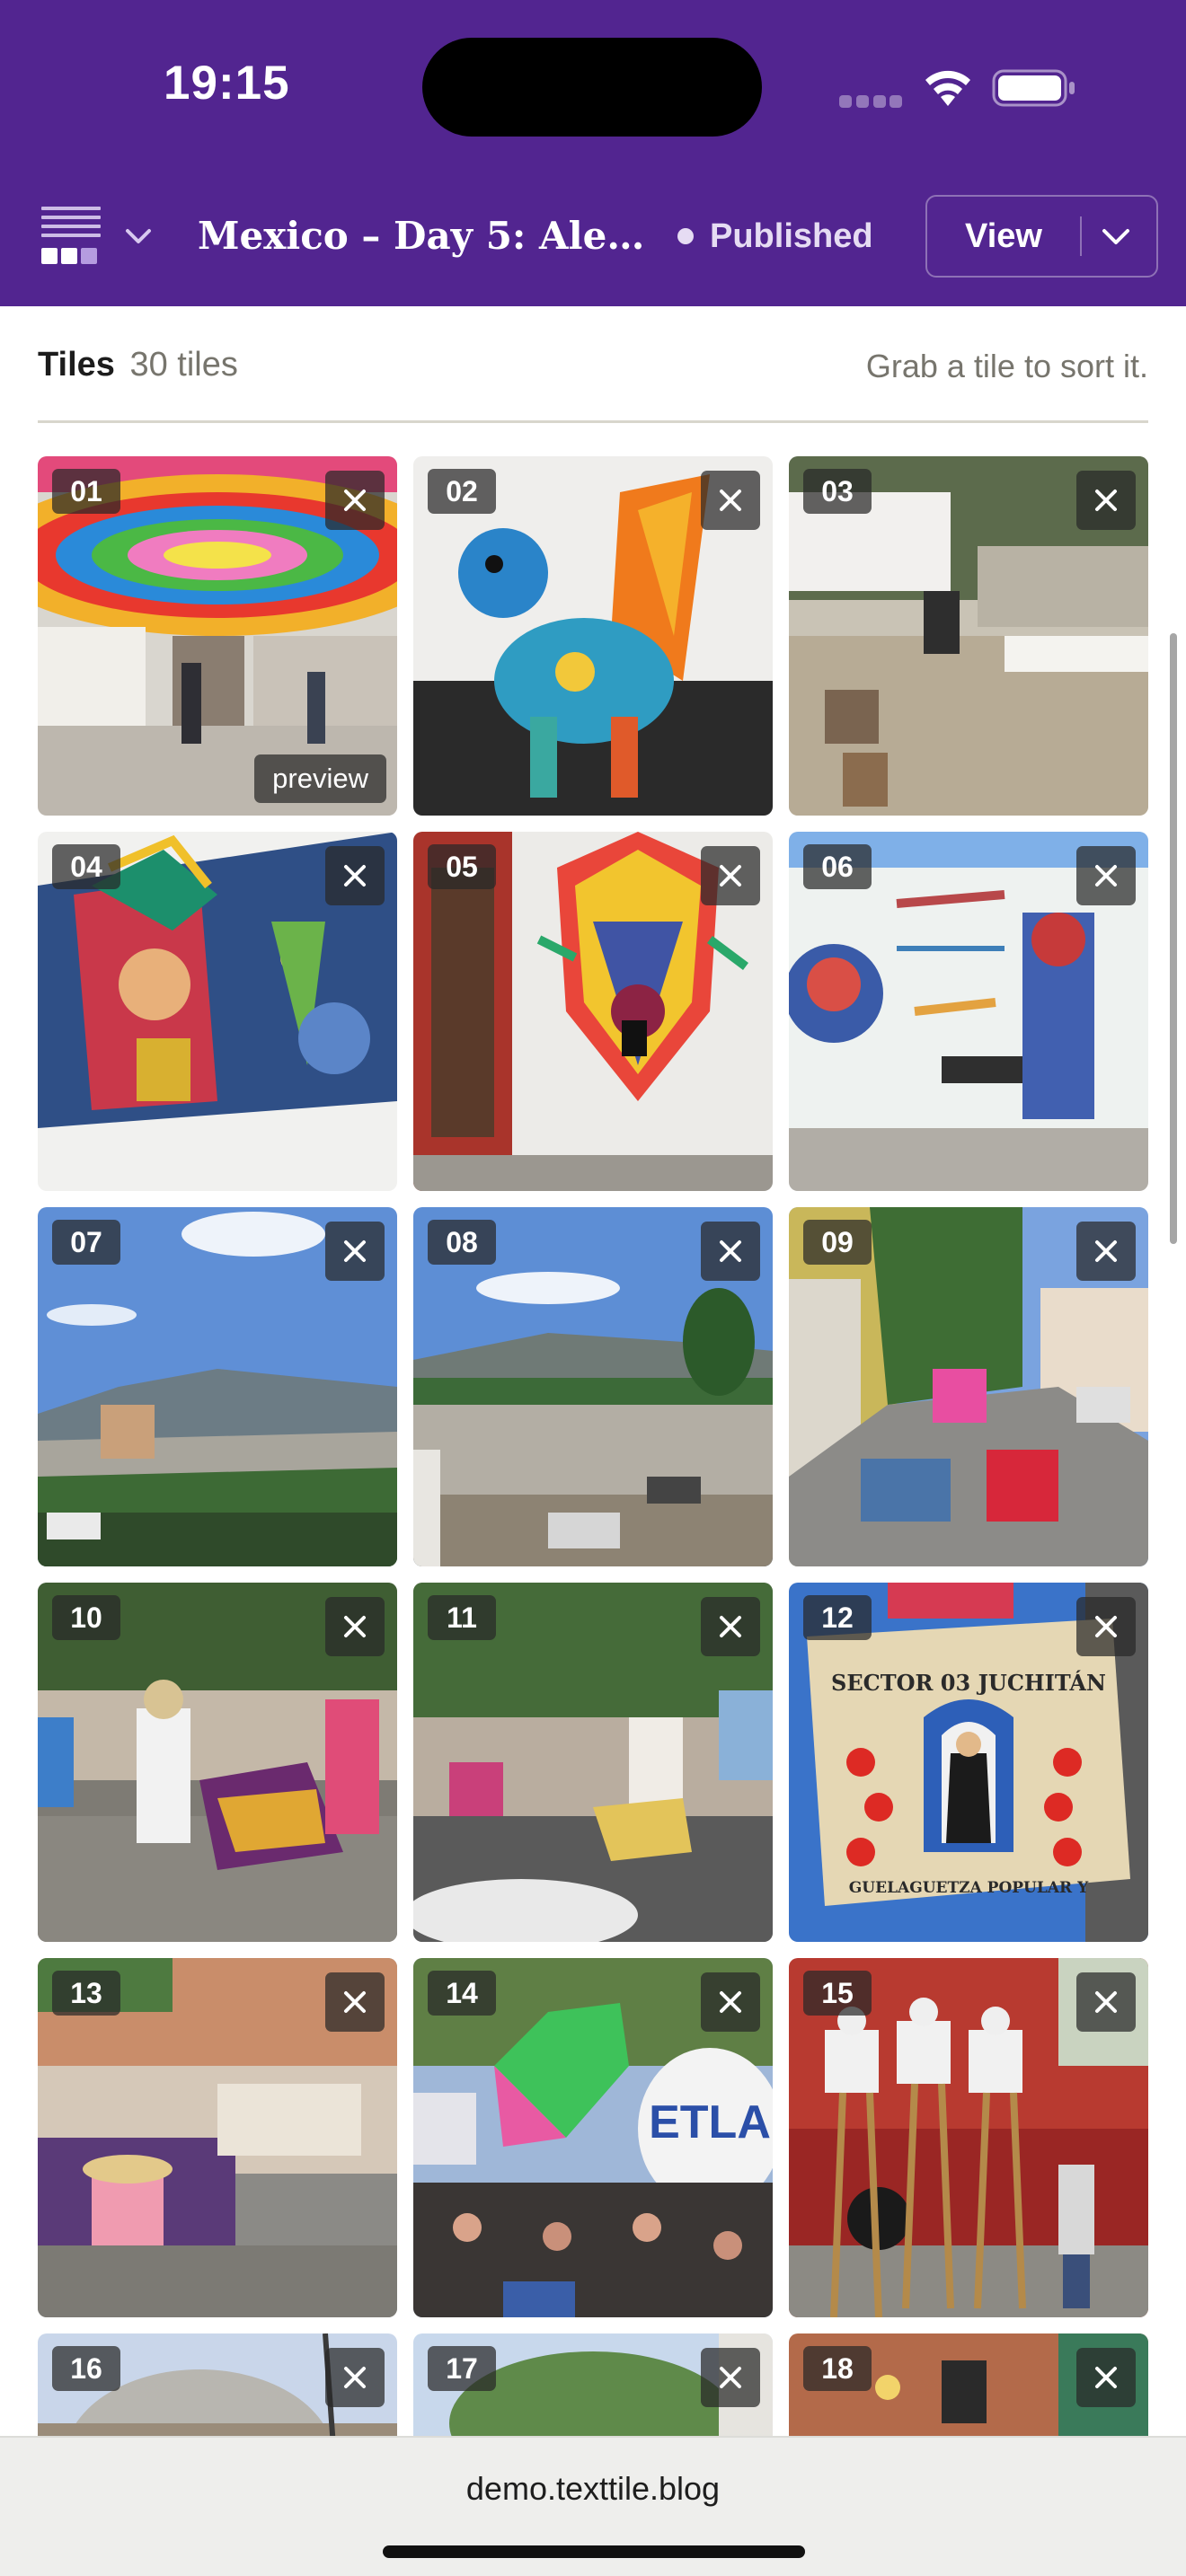 Image resolution: width=1186 pixels, height=2576 pixels. I want to click on tile-number: 13, so click(86, 1993).